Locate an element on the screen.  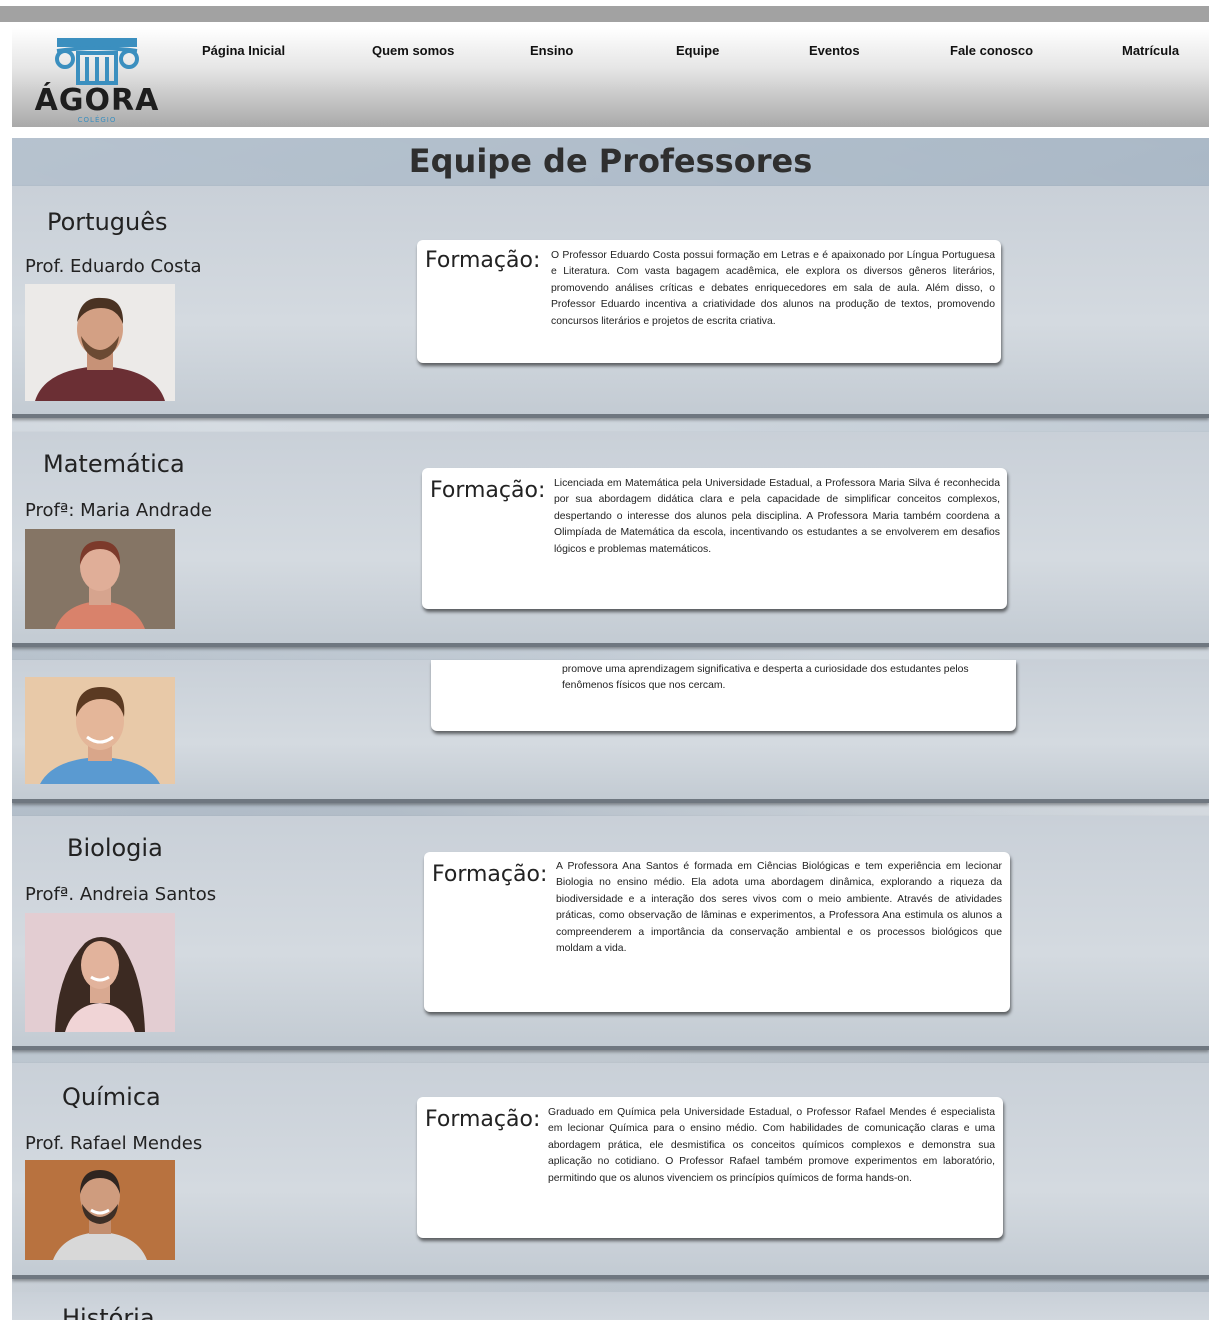
teacher-name: Profª: Maria Andrade is located at coordinates (118, 510).